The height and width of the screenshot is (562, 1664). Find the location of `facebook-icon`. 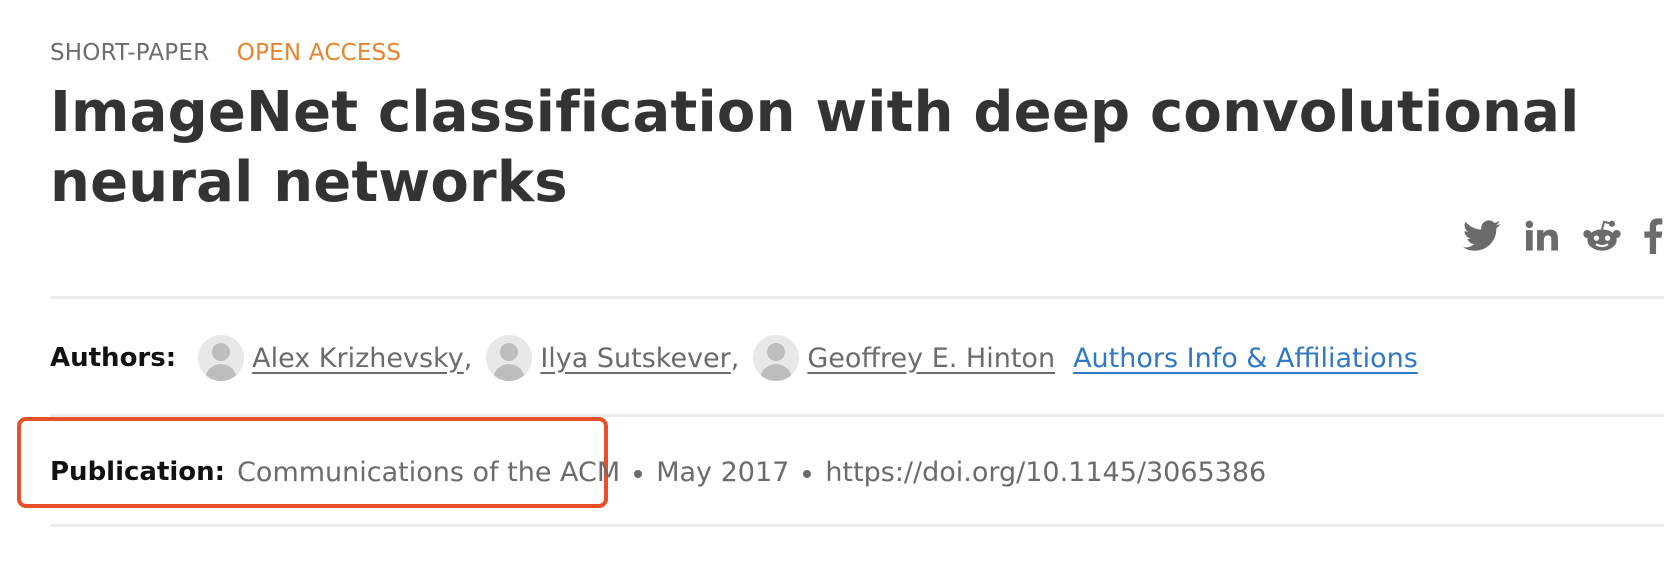

facebook-icon is located at coordinates (1653, 236).